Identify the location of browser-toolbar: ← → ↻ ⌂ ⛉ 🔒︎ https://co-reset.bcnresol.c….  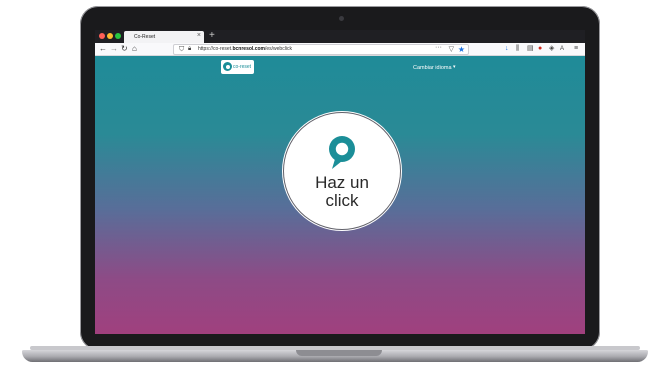
(340, 49).